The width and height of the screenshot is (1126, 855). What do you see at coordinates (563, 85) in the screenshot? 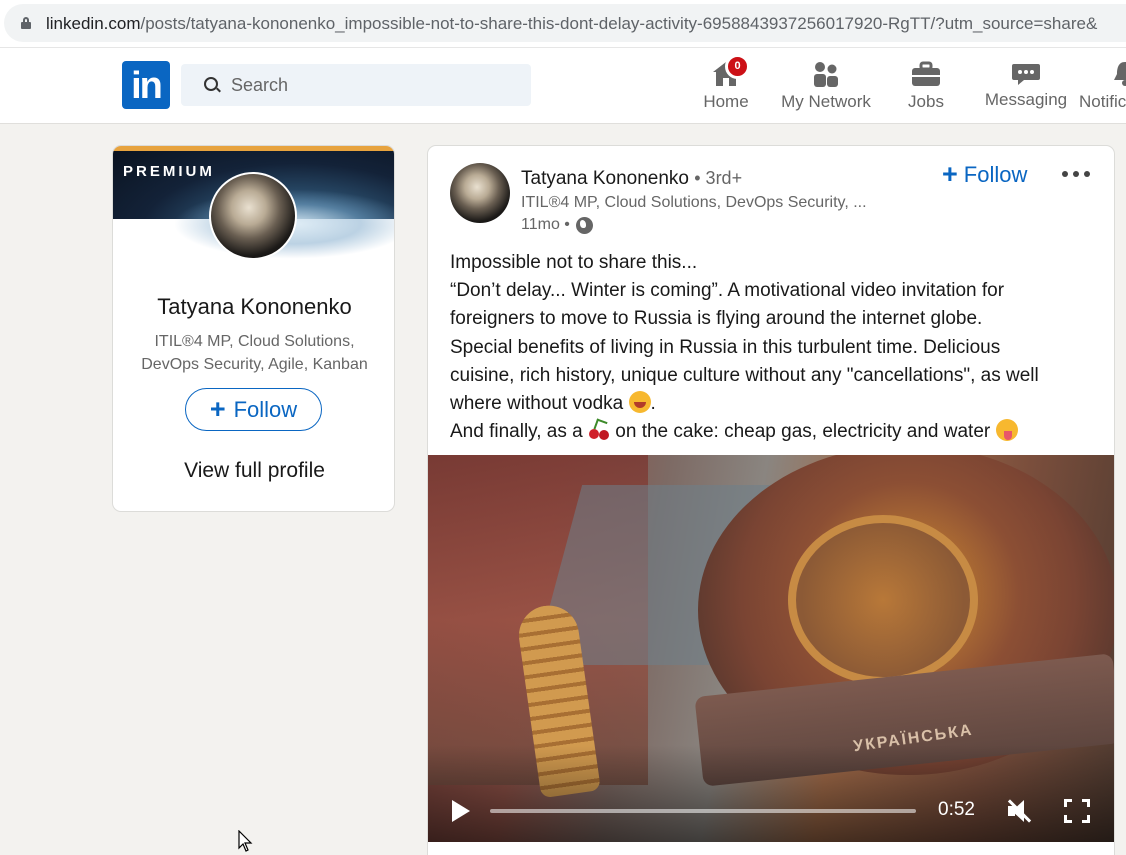
I see `top-navigation: in Home My Network Jobs Messaging` at bounding box center [563, 85].